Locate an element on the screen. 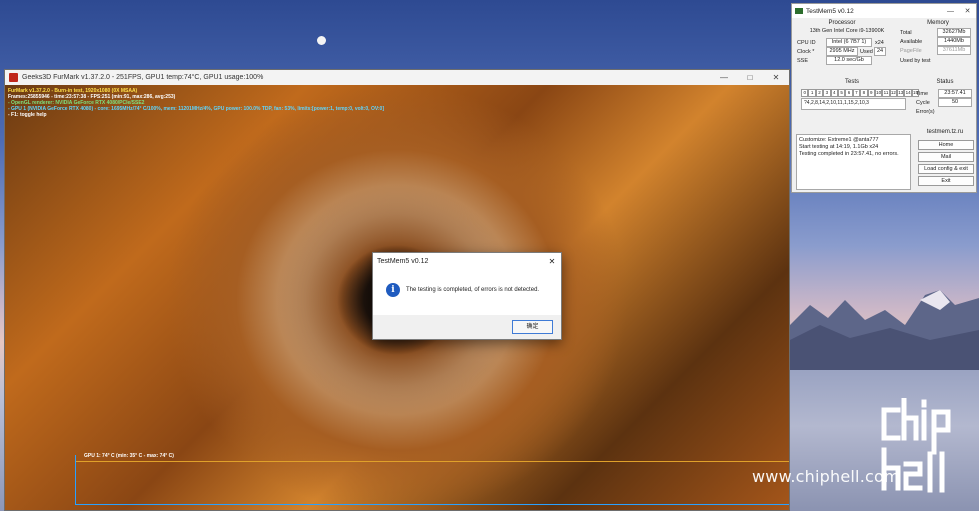 This screenshot has height=511, width=979. info-icon: i is located at coordinates (393, 290).